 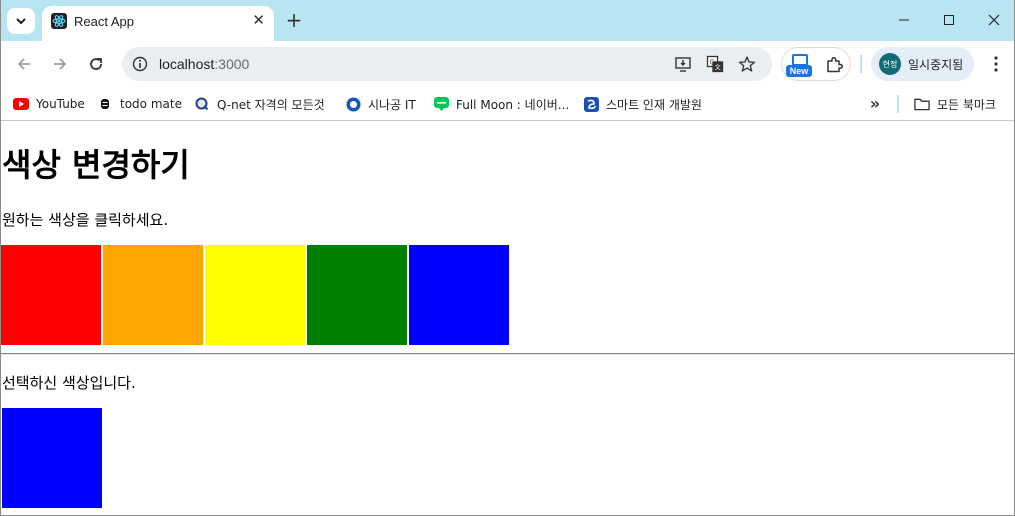 I want to click on blog-icon, so click(x=441, y=104).